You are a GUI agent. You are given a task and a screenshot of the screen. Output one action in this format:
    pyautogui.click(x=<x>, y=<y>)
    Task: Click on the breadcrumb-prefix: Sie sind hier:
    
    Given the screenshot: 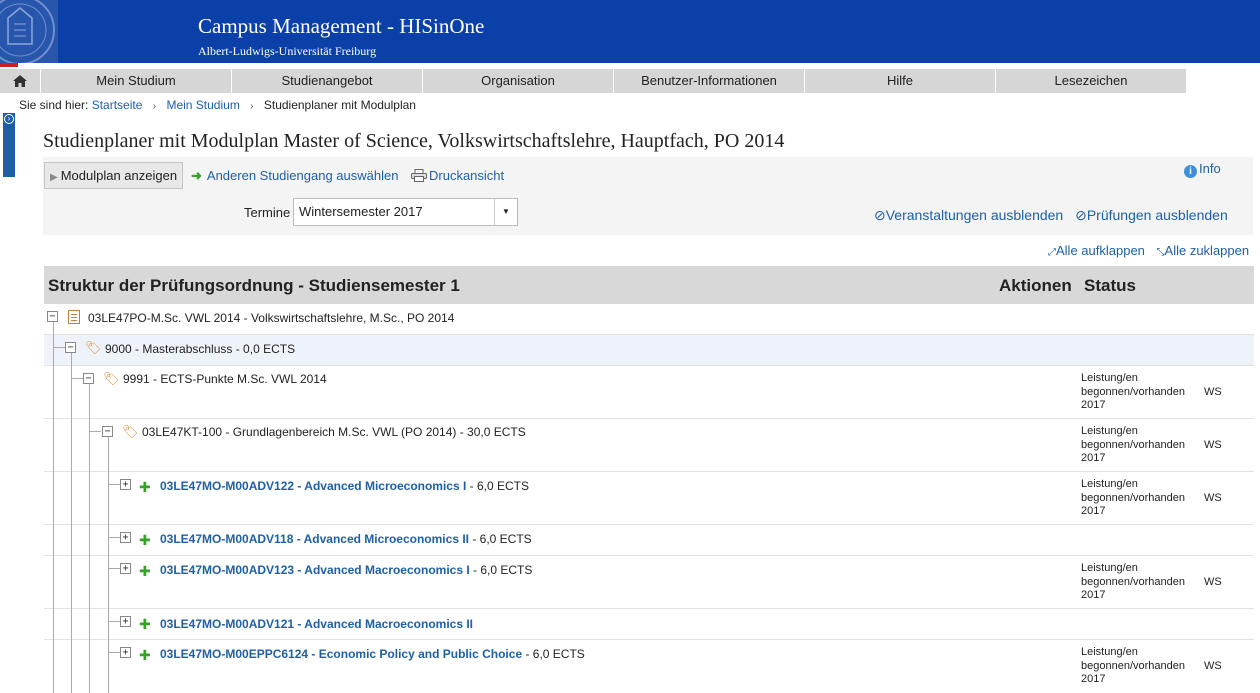 What is the action you would take?
    pyautogui.click(x=54, y=105)
    